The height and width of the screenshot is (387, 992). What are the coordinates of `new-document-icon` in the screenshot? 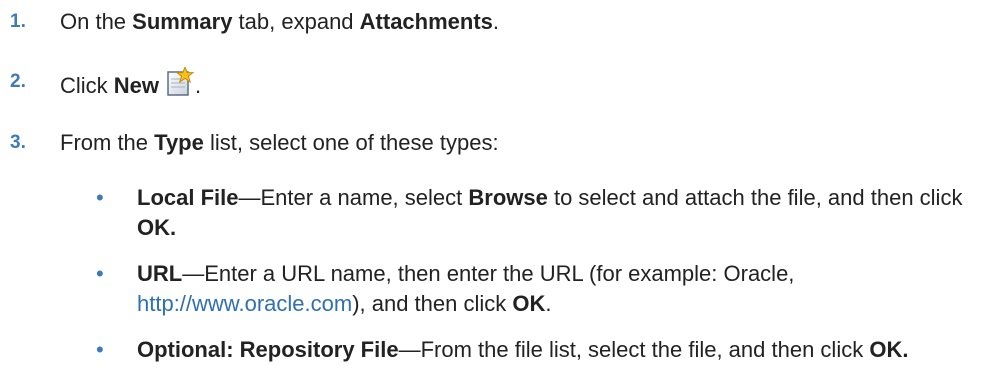 It's located at (180, 81).